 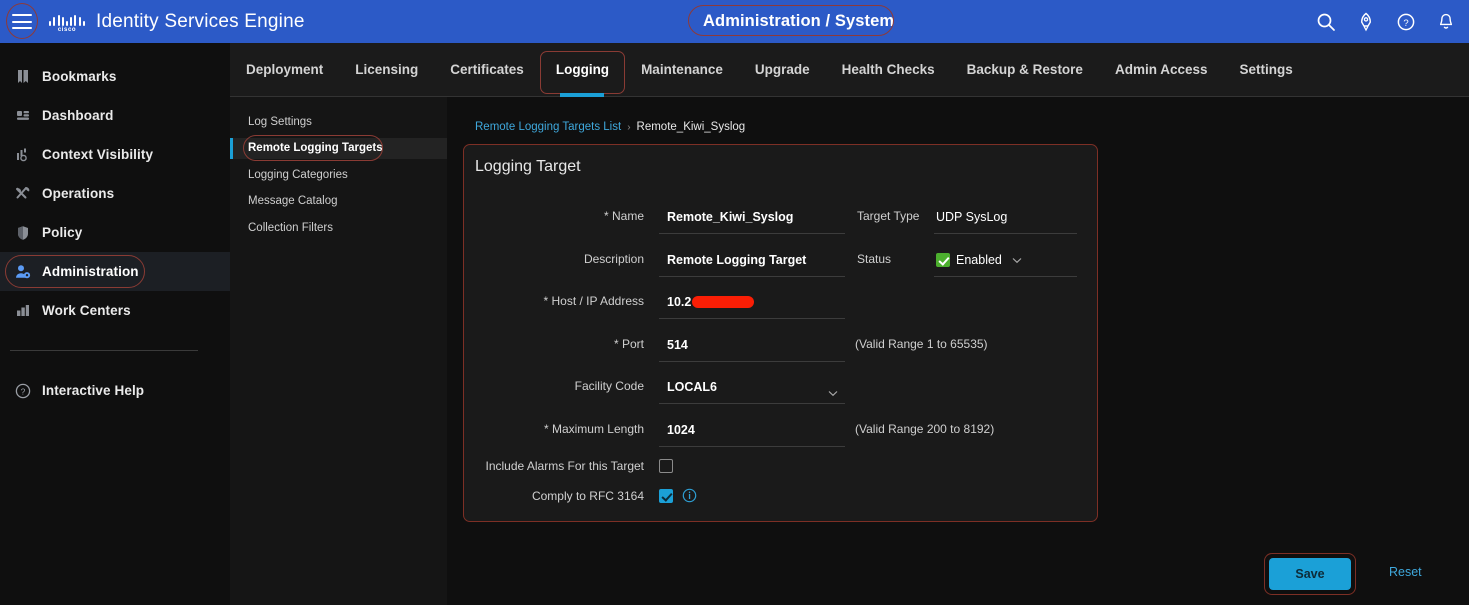 What do you see at coordinates (315, 148) in the screenshot?
I see `subnav-item-label: Remote Logging Targets` at bounding box center [315, 148].